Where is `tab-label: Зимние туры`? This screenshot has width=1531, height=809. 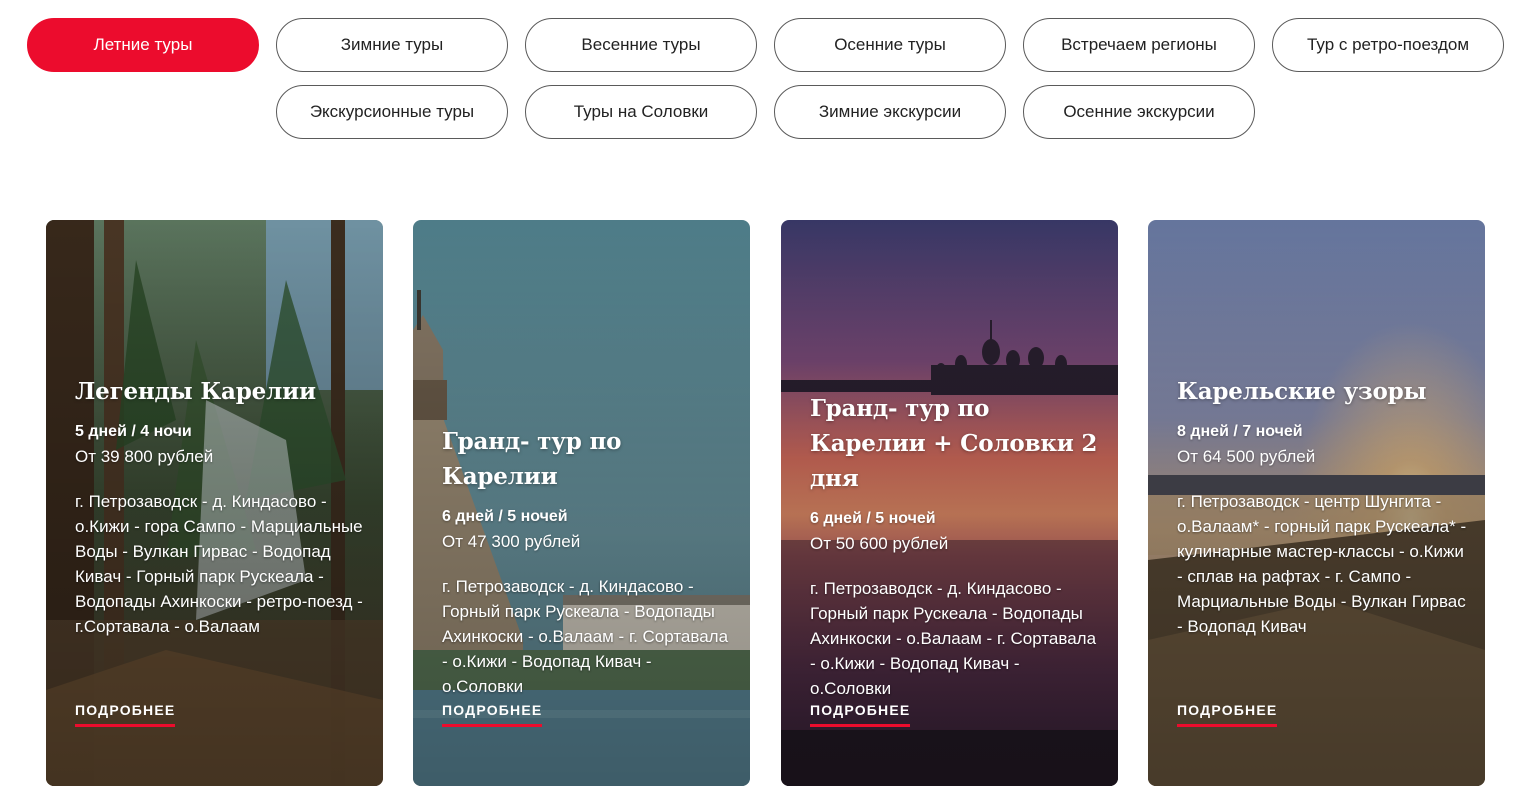
tab-label: Зимние туры is located at coordinates (392, 44).